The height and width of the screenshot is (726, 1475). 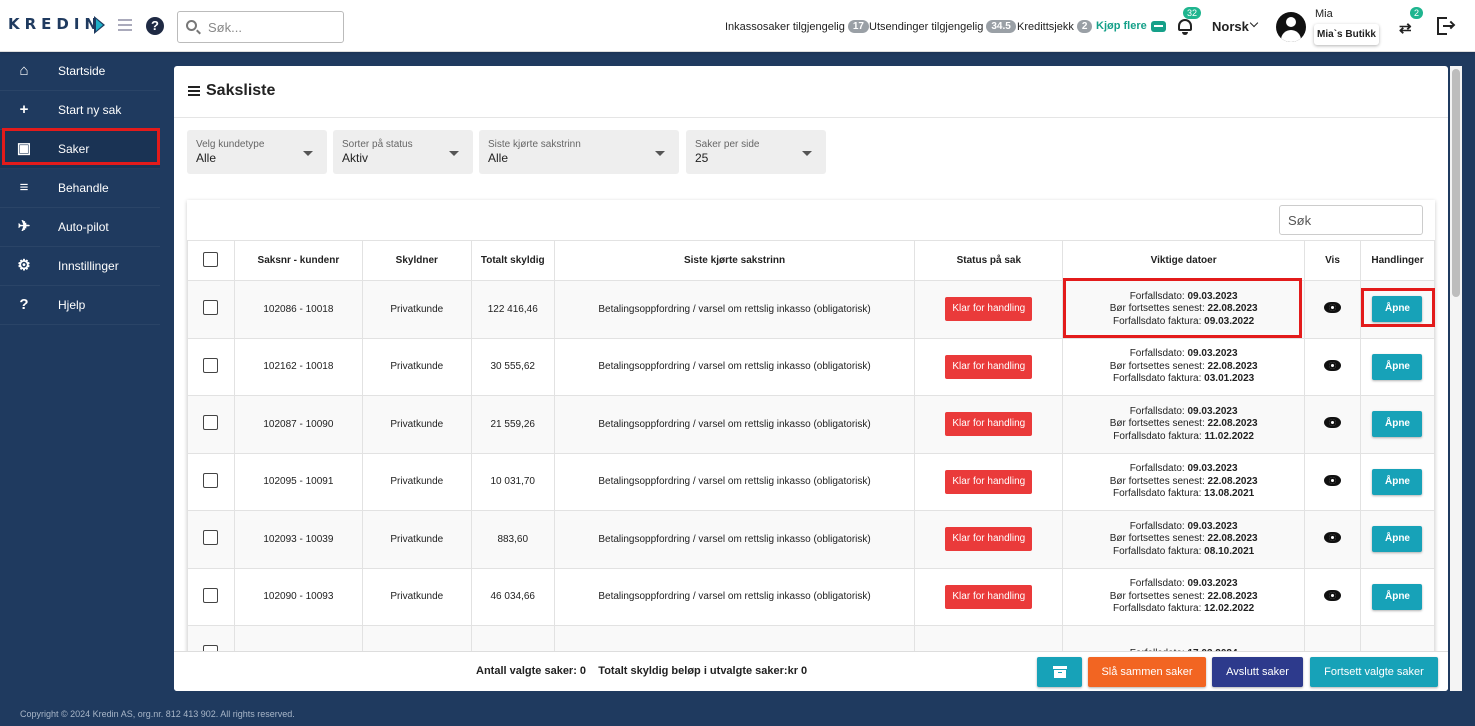 I want to click on stat-label: Kredittsjekk, so click(x=1045, y=26).